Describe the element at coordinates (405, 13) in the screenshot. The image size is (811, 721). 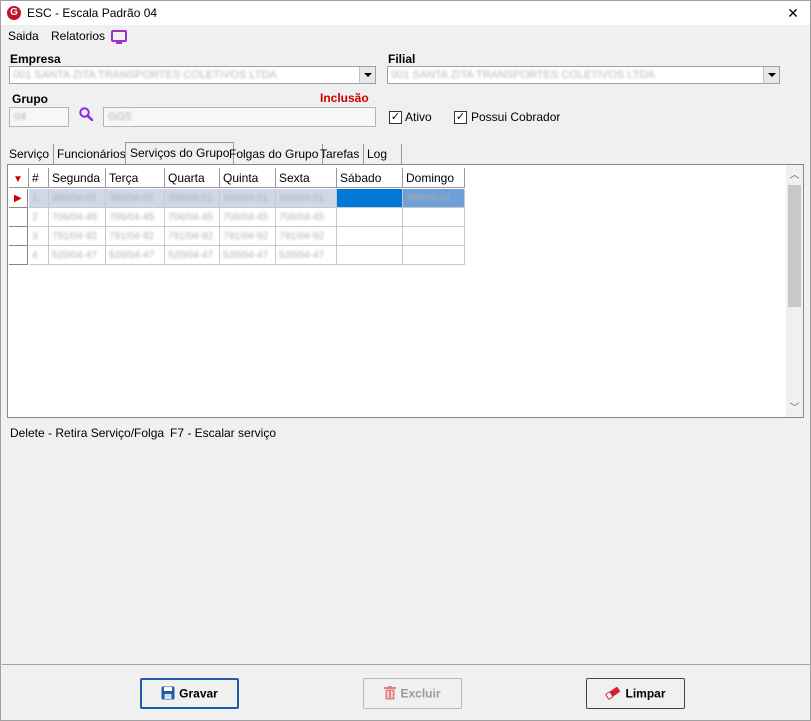
I see `title-bar: G ESC - Escala Padrão 04 ✕` at that location.